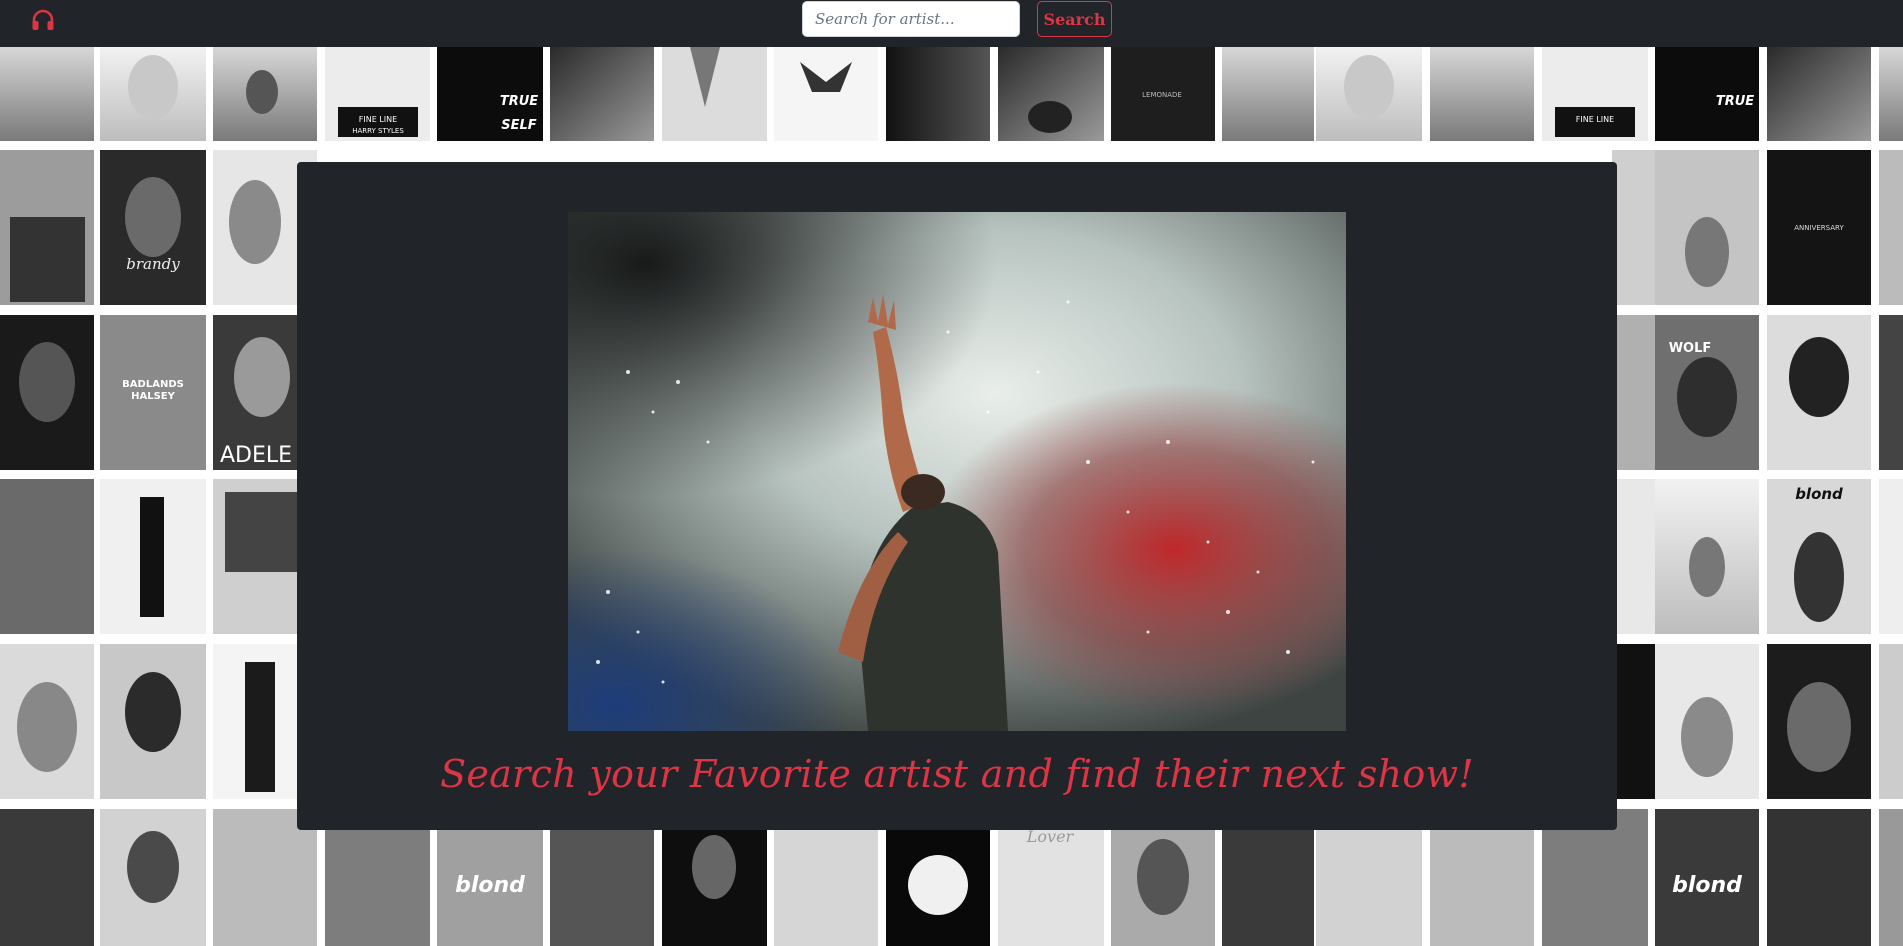  What do you see at coordinates (153, 264) in the screenshot?
I see `svg-text: brandy` at bounding box center [153, 264].